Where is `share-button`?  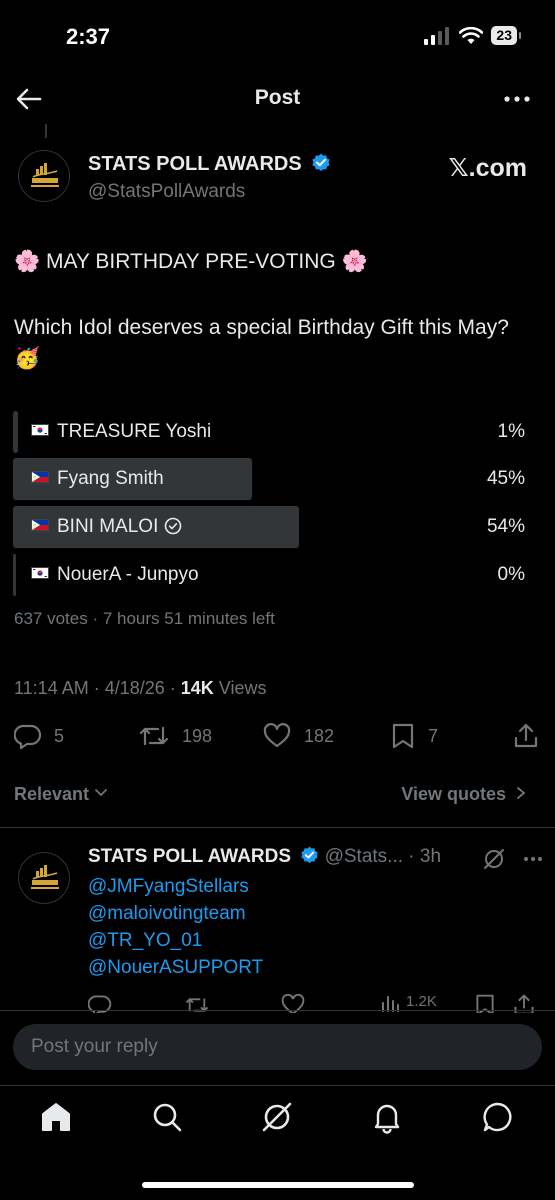
share-button is located at coordinates (526, 736).